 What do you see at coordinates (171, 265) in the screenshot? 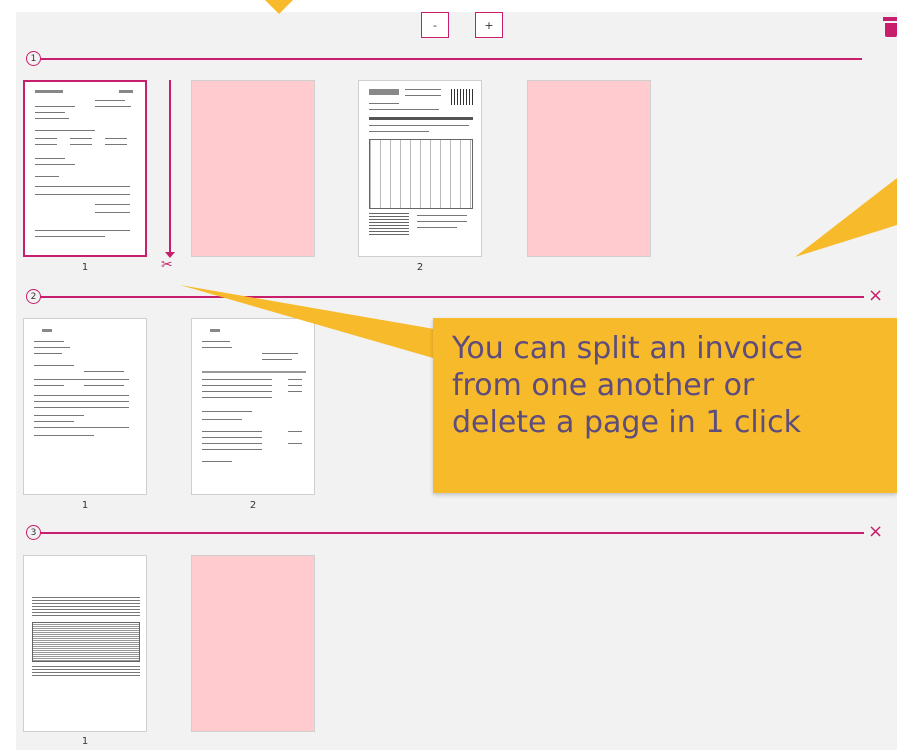
I see `scissors-icon: ✂` at bounding box center [171, 265].